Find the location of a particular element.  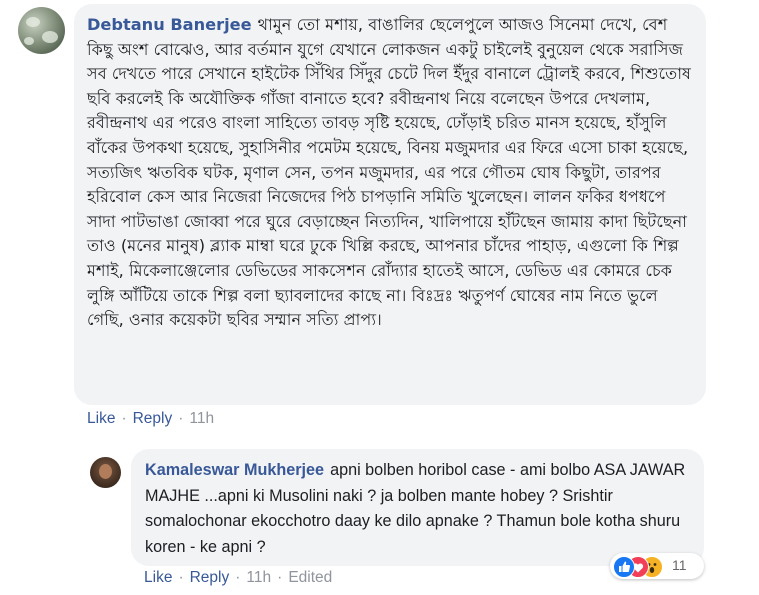

comment-timestamp: 11h is located at coordinates (201, 419).